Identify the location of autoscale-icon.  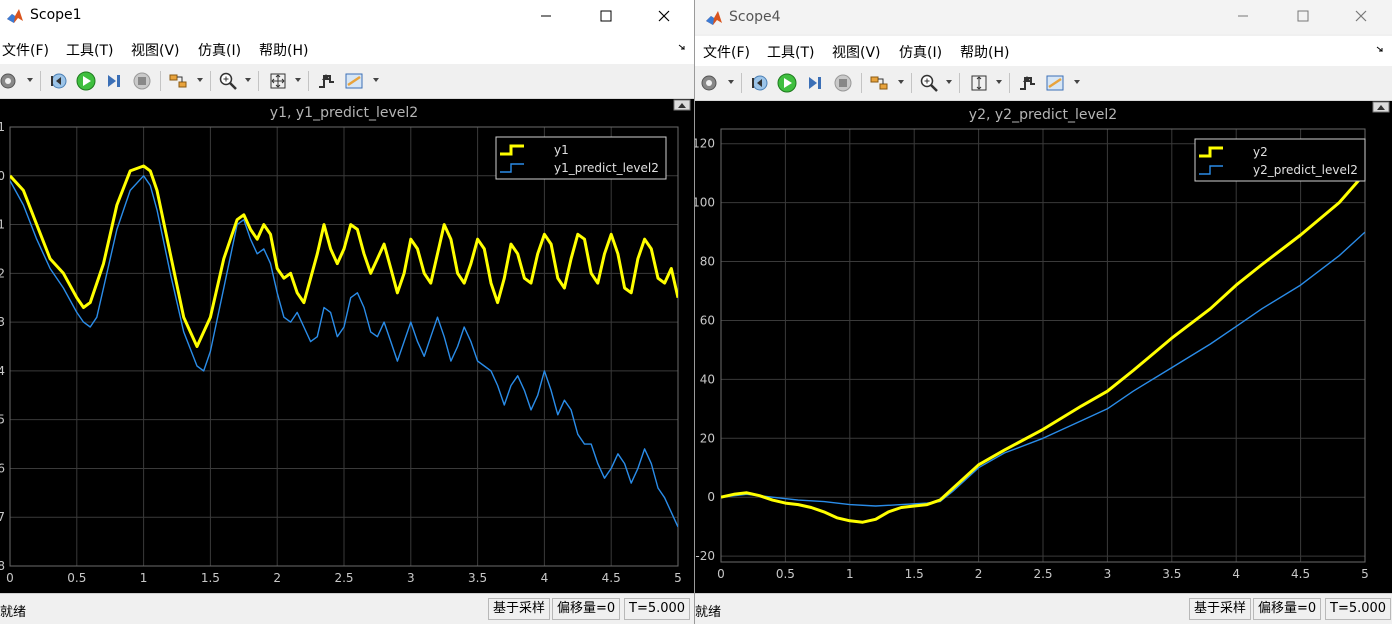
(979, 83).